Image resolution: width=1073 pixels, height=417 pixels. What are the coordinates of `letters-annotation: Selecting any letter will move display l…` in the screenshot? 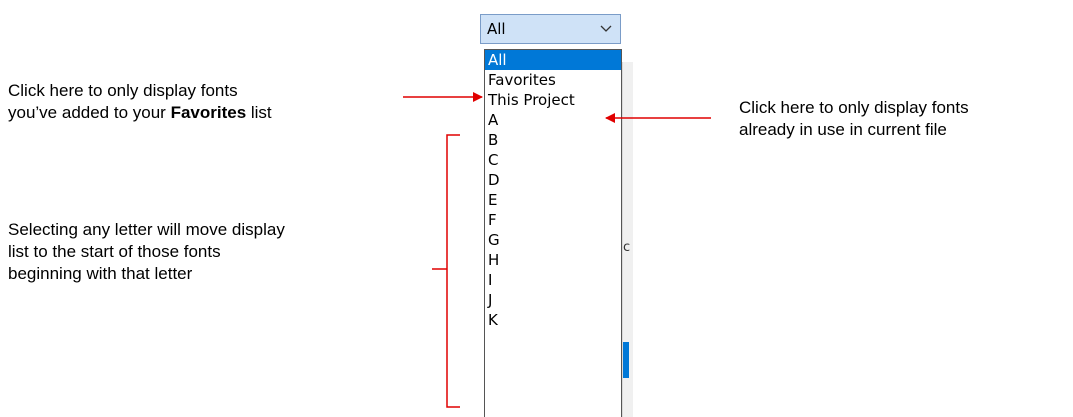 It's located at (146, 252).